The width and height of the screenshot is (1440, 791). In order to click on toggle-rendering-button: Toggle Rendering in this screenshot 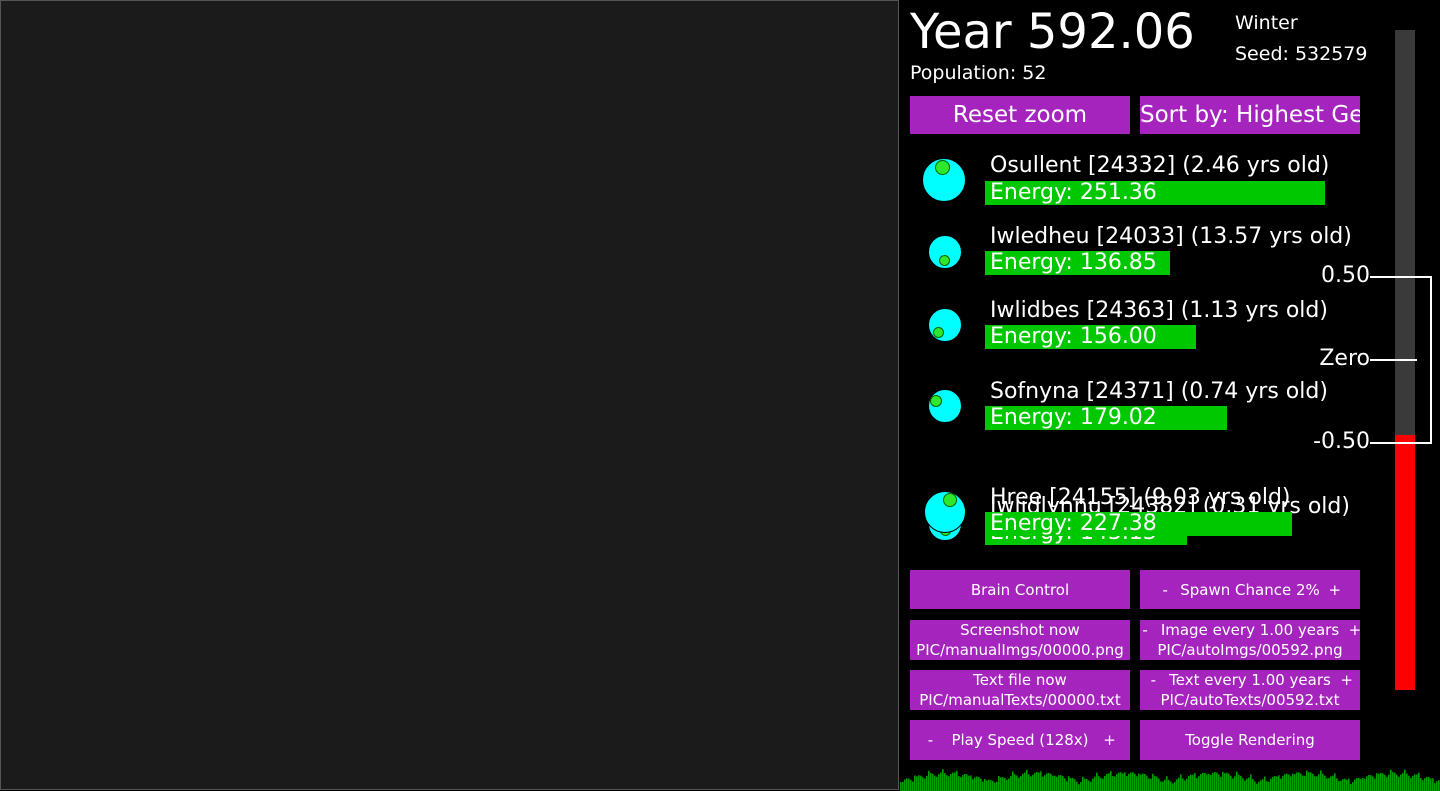, I will do `click(1250, 740)`.